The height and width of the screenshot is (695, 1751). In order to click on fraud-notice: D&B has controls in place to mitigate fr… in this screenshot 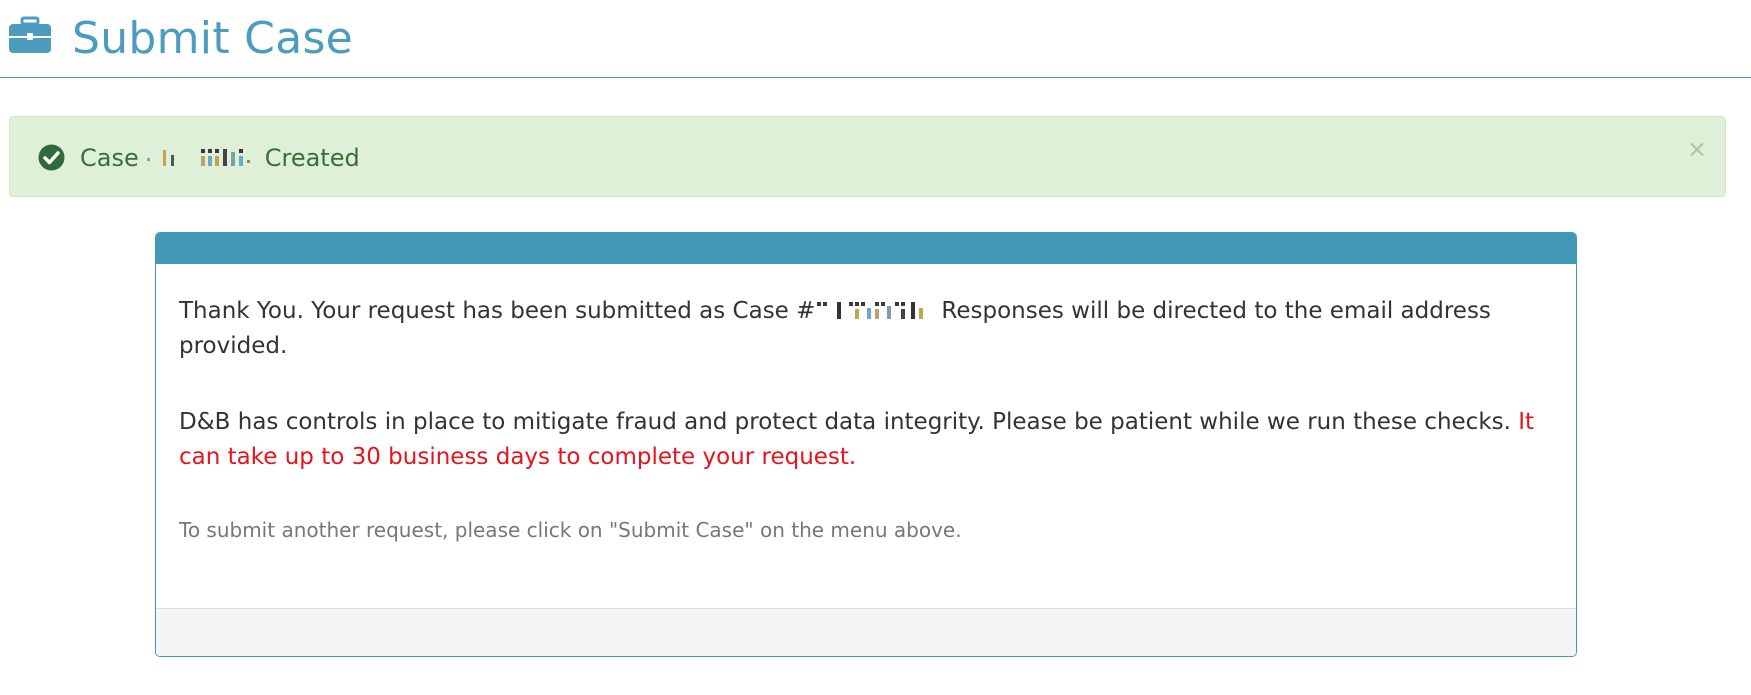, I will do `click(866, 440)`.